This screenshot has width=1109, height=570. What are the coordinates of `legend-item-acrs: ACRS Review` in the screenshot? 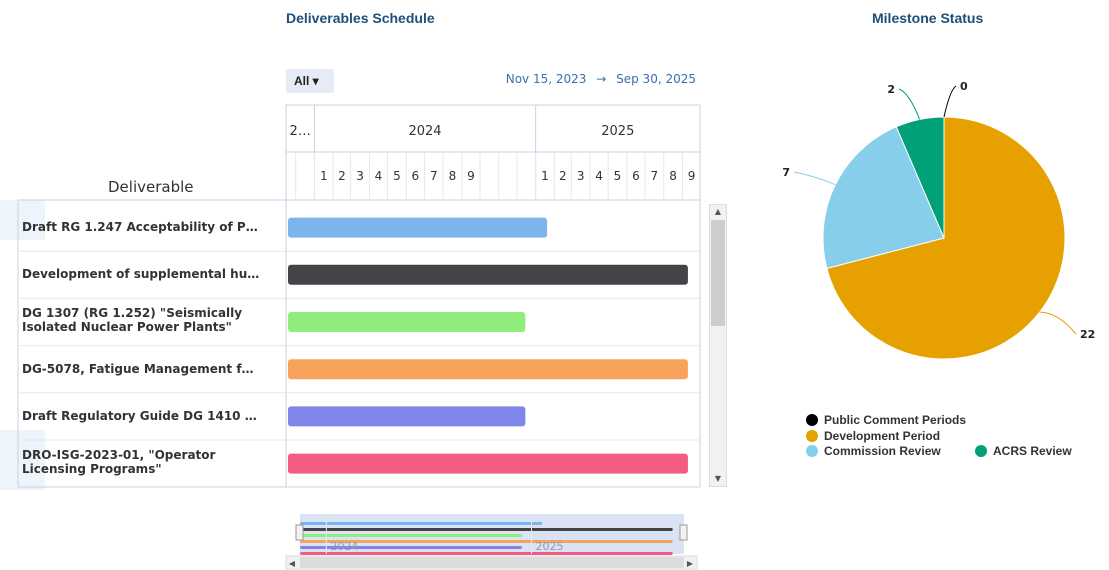 It's located at (1023, 451).